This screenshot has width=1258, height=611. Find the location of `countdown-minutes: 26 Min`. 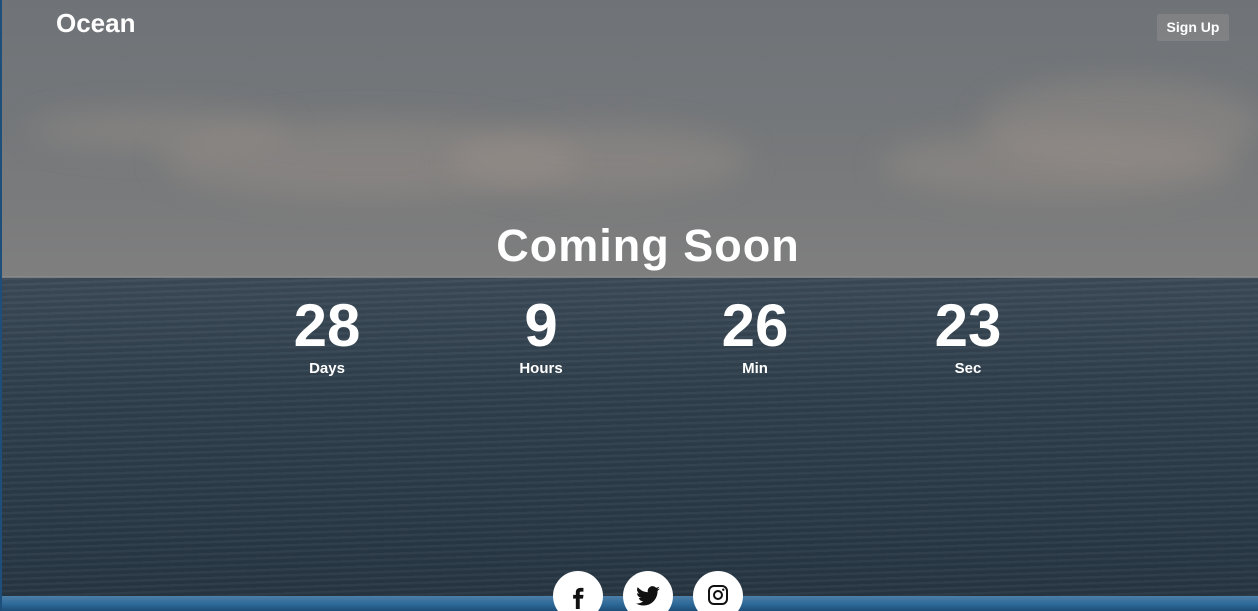

countdown-minutes: 26 Min is located at coordinates (755, 335).